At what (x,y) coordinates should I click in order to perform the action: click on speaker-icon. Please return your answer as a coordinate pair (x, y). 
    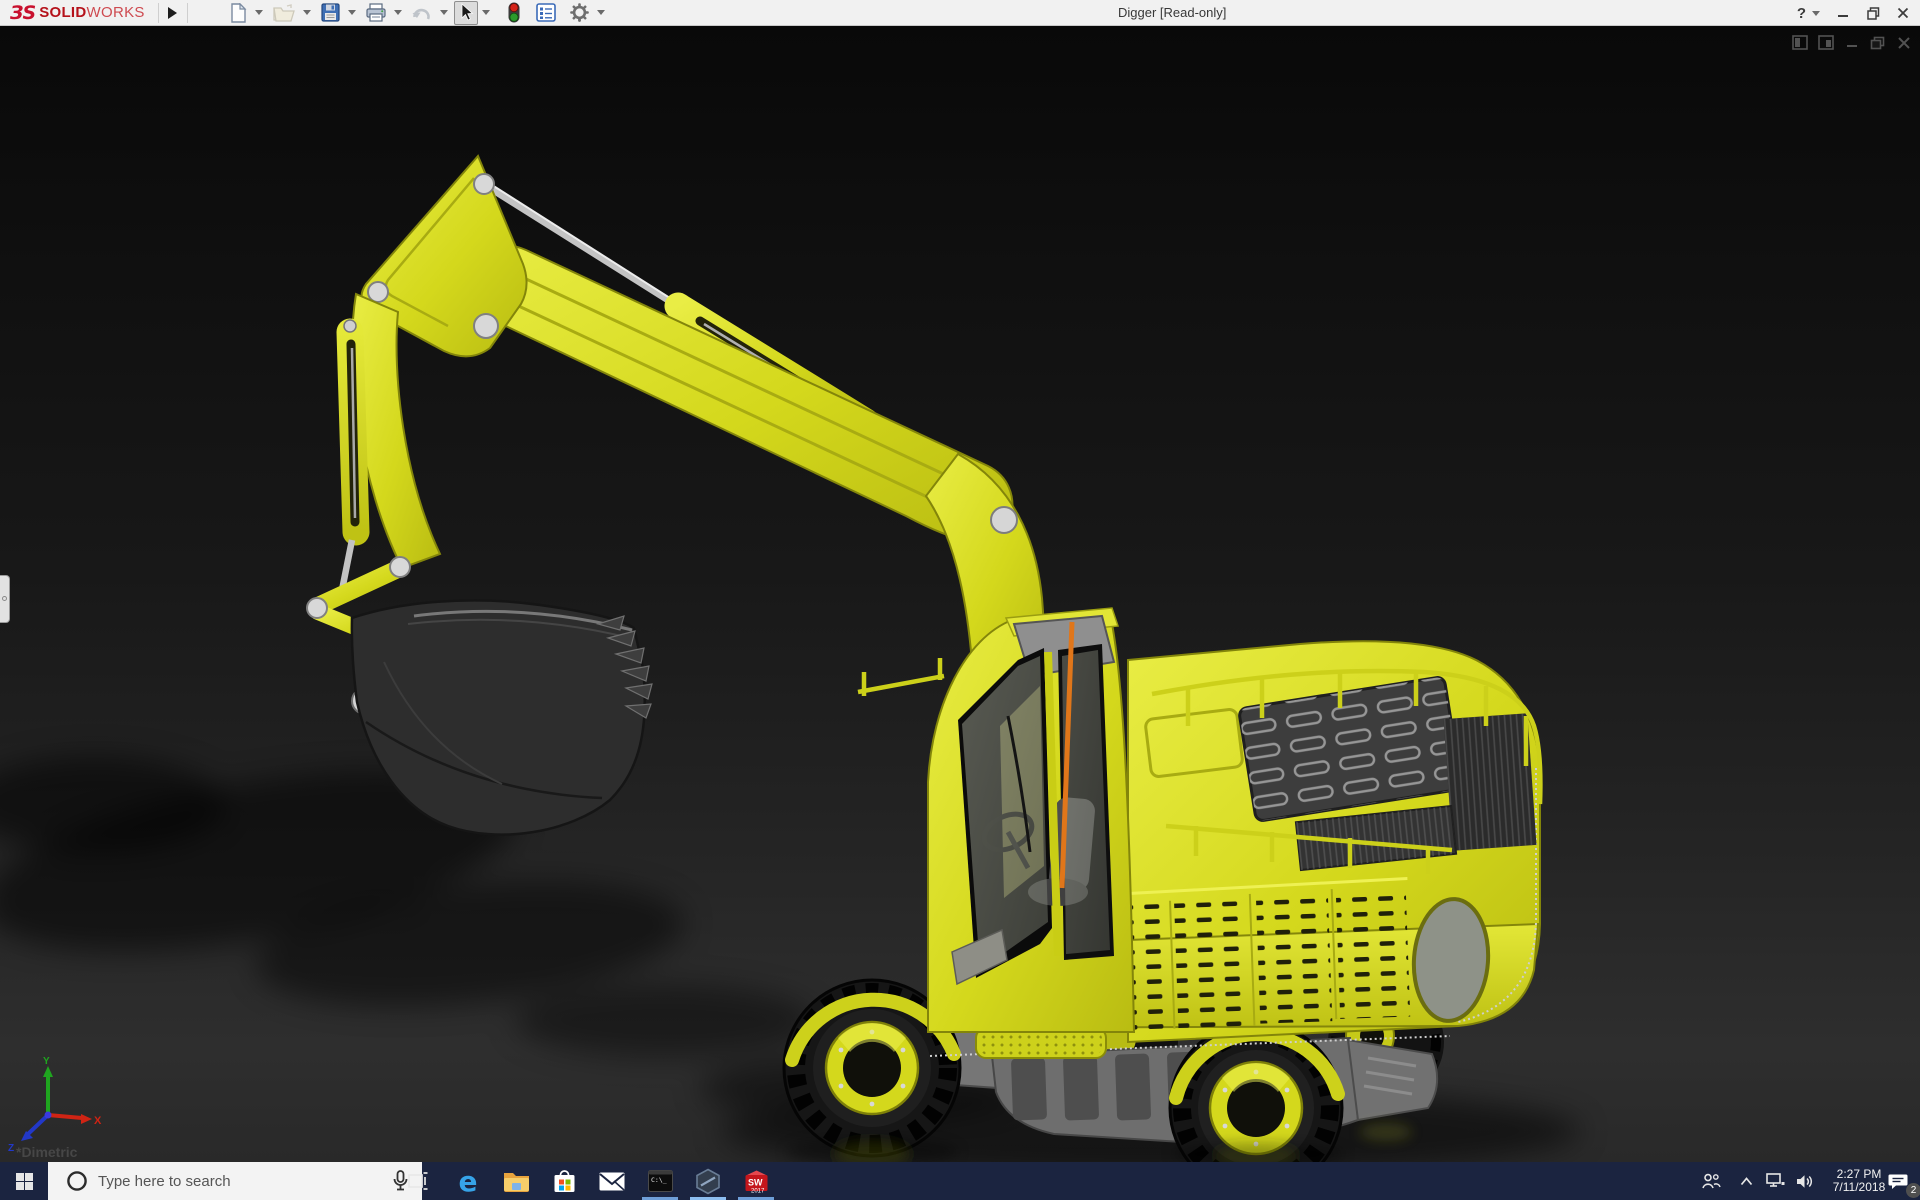
    Looking at the image, I should click on (1805, 1181).